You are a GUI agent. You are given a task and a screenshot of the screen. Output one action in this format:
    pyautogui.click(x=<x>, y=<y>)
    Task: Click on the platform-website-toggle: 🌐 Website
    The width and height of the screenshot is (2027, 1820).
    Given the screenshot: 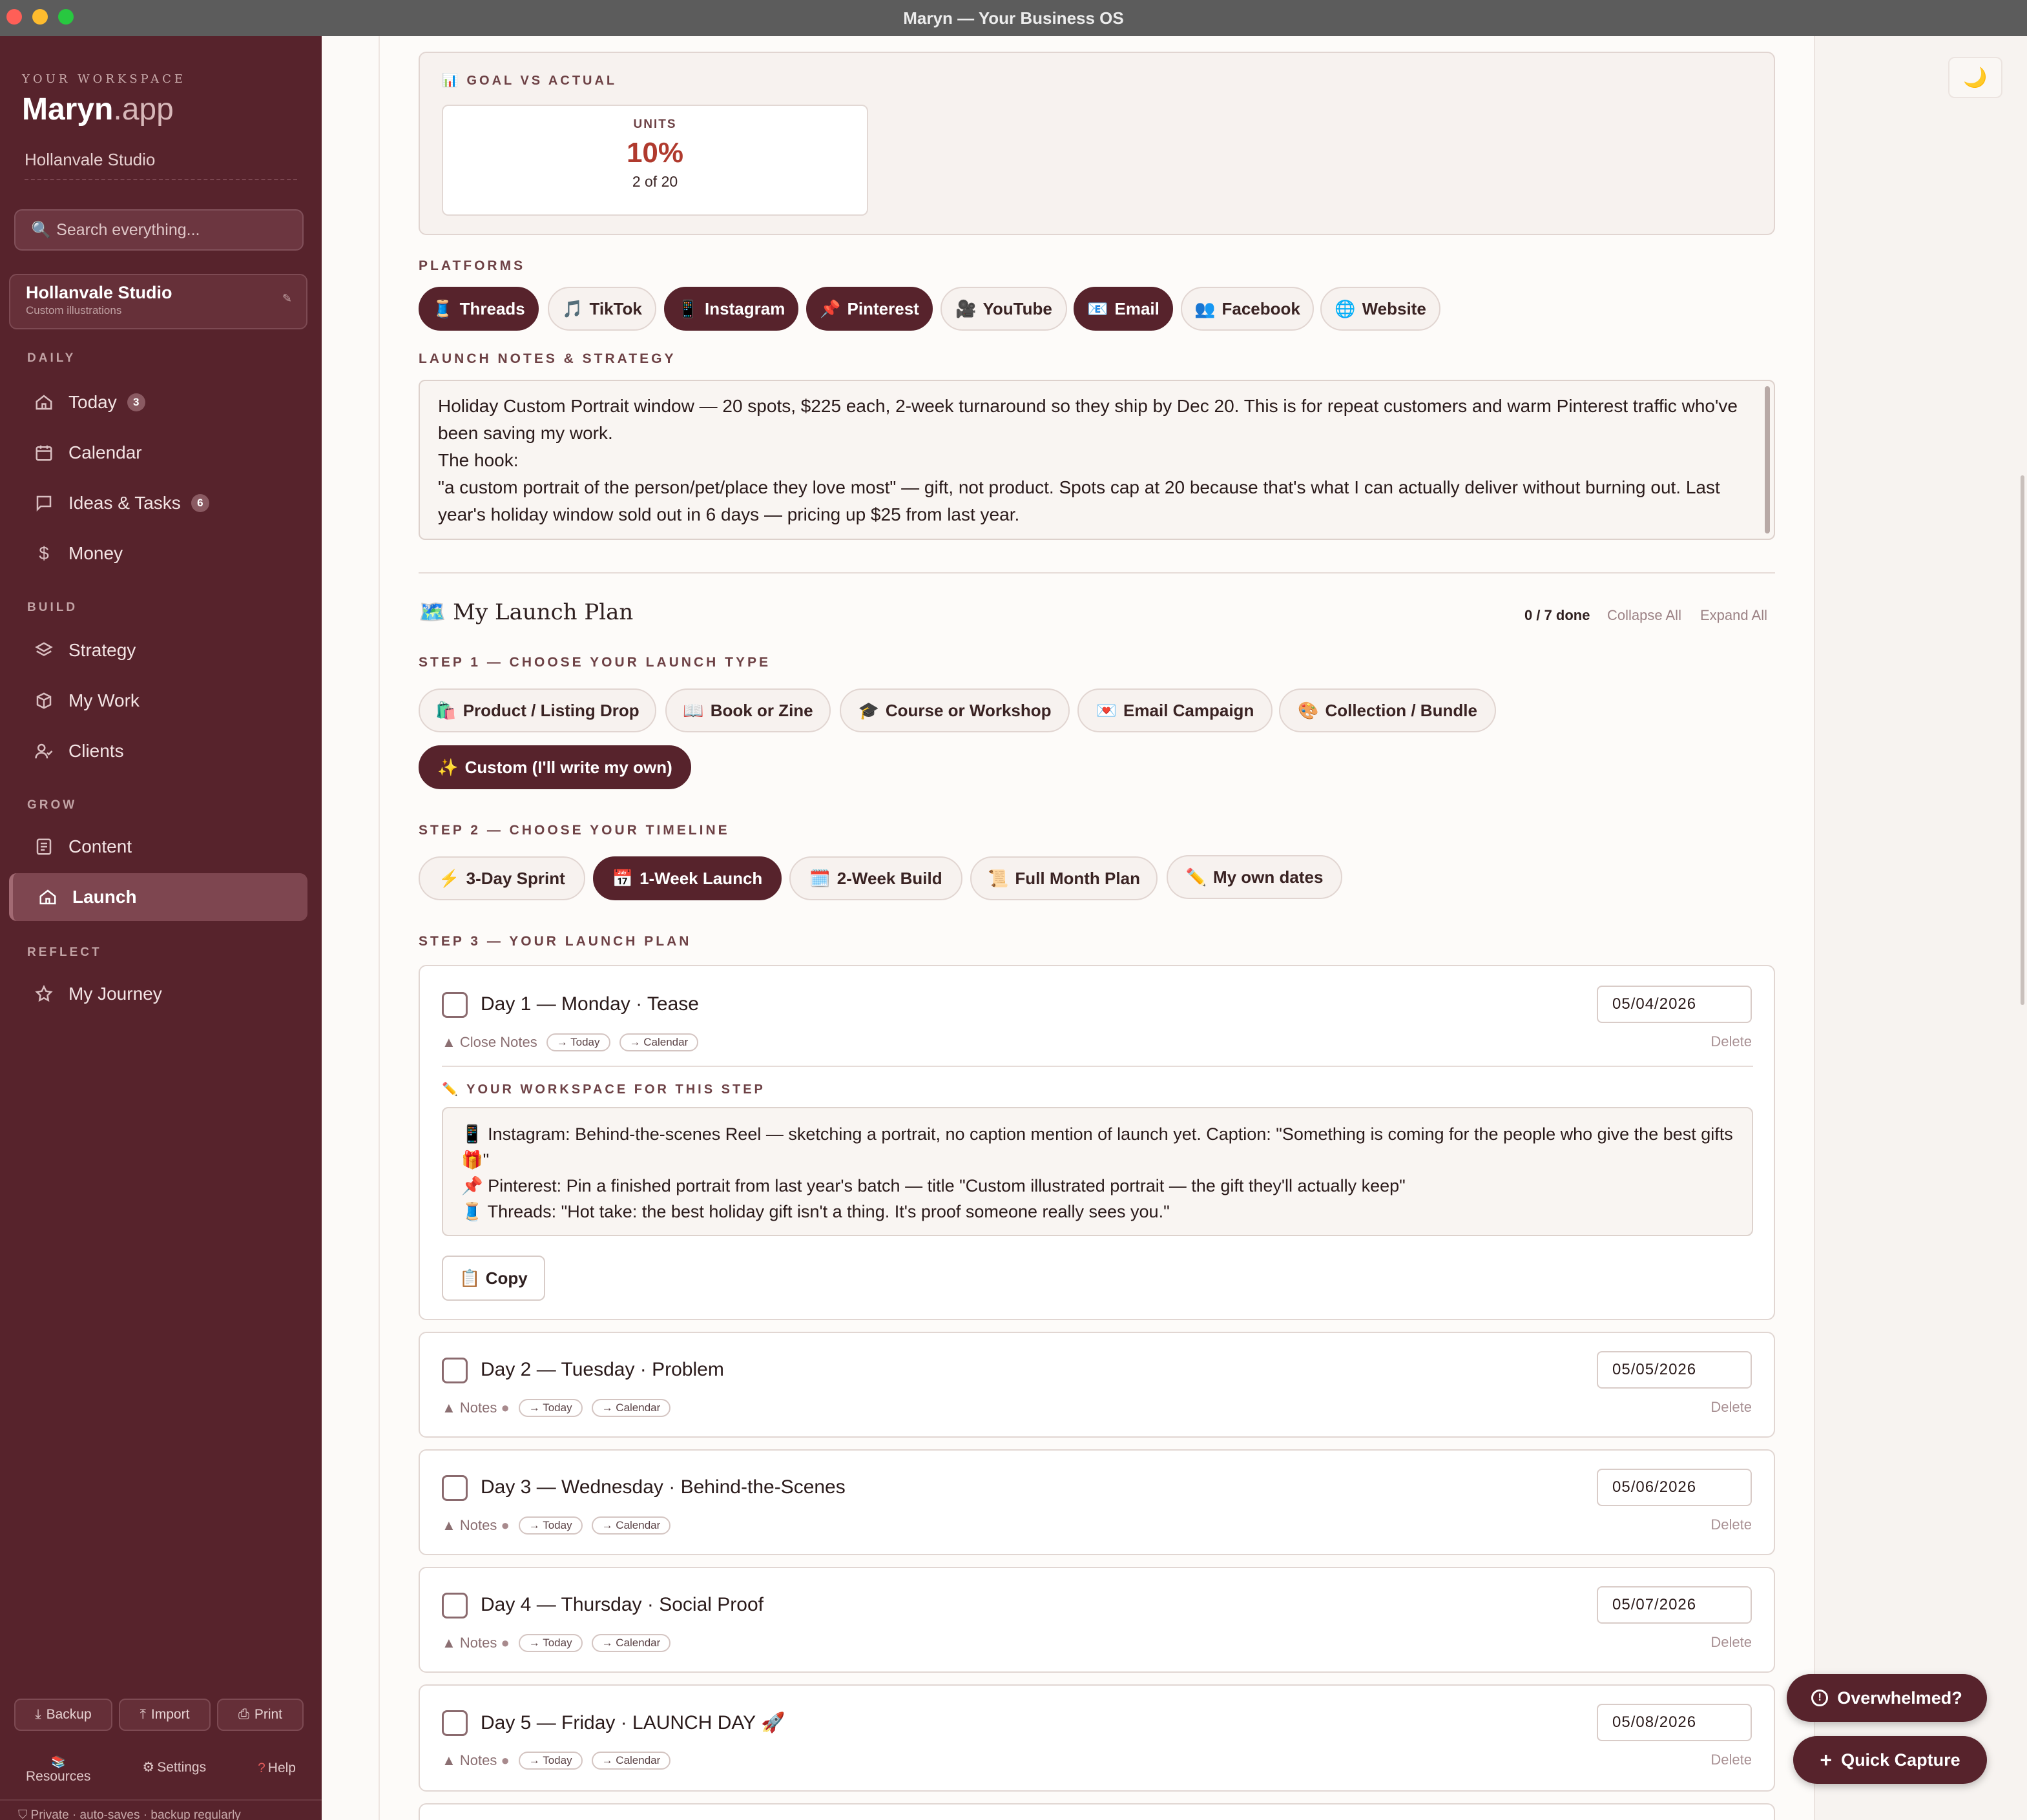 What is the action you would take?
    pyautogui.click(x=1380, y=309)
    